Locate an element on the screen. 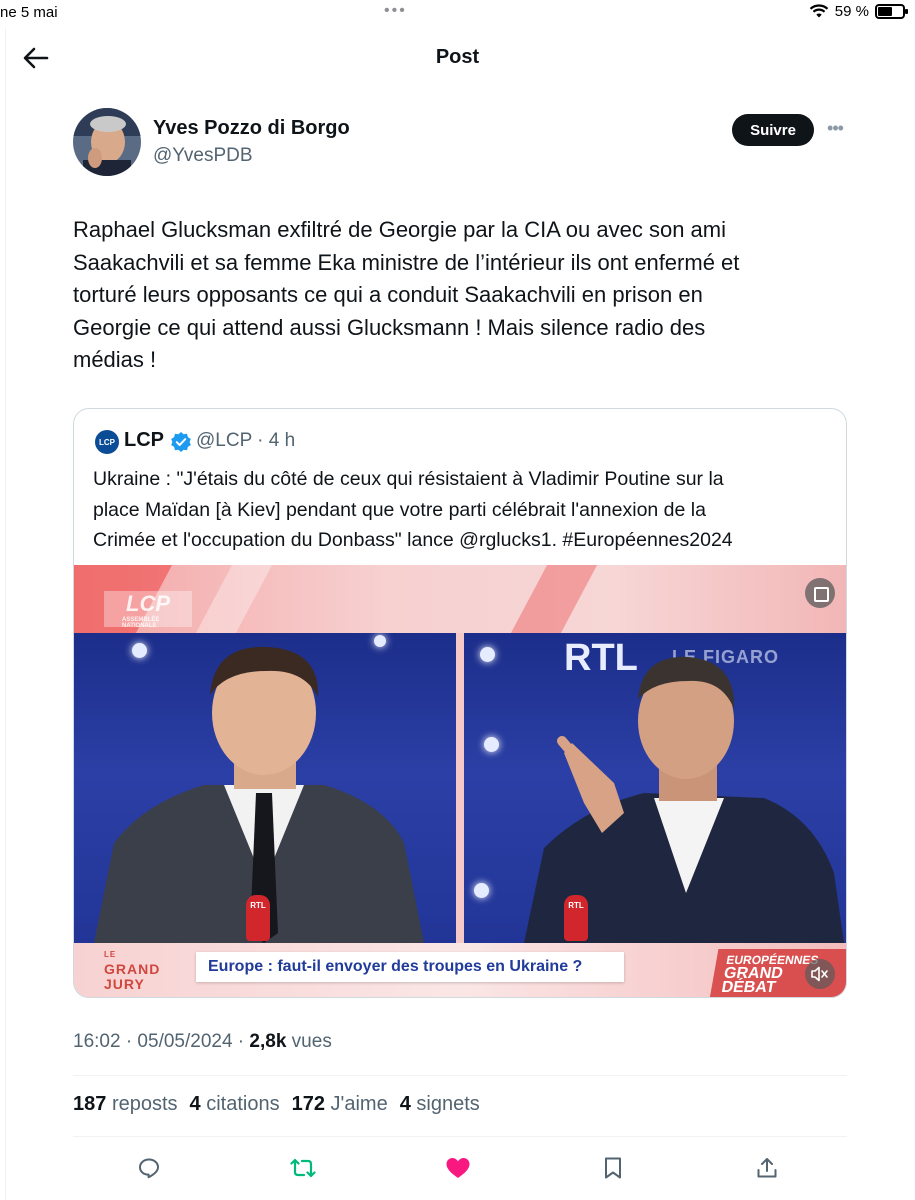 This screenshot has height=1200, width=915. stat-label: J'aime is located at coordinates (359, 1104).